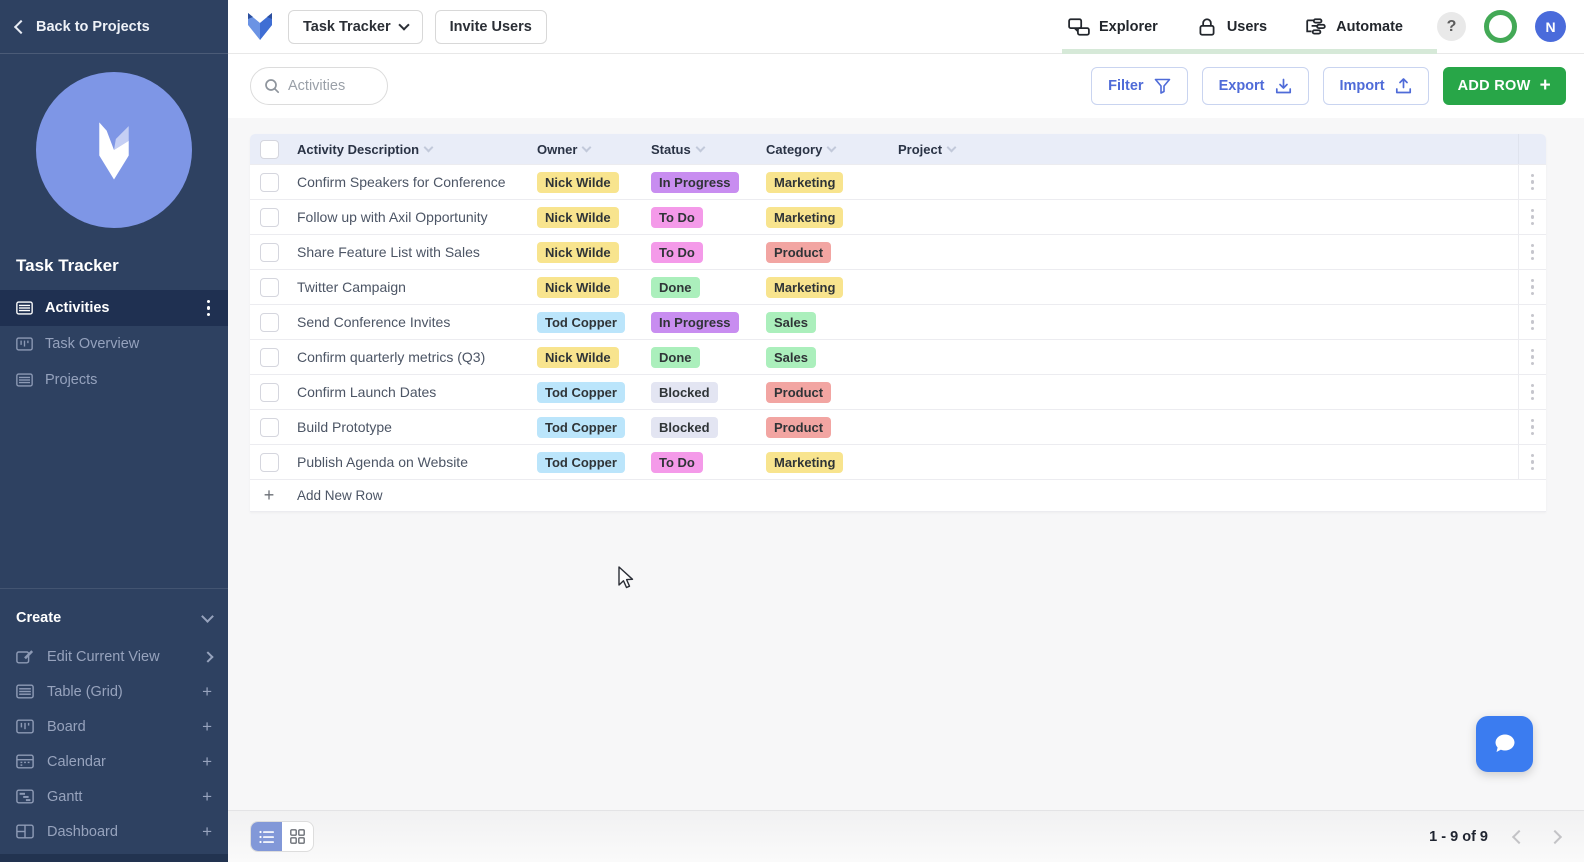 The width and height of the screenshot is (1584, 862). Describe the element at coordinates (708, 149) in the screenshot. I see `column-header-status: Status` at that location.